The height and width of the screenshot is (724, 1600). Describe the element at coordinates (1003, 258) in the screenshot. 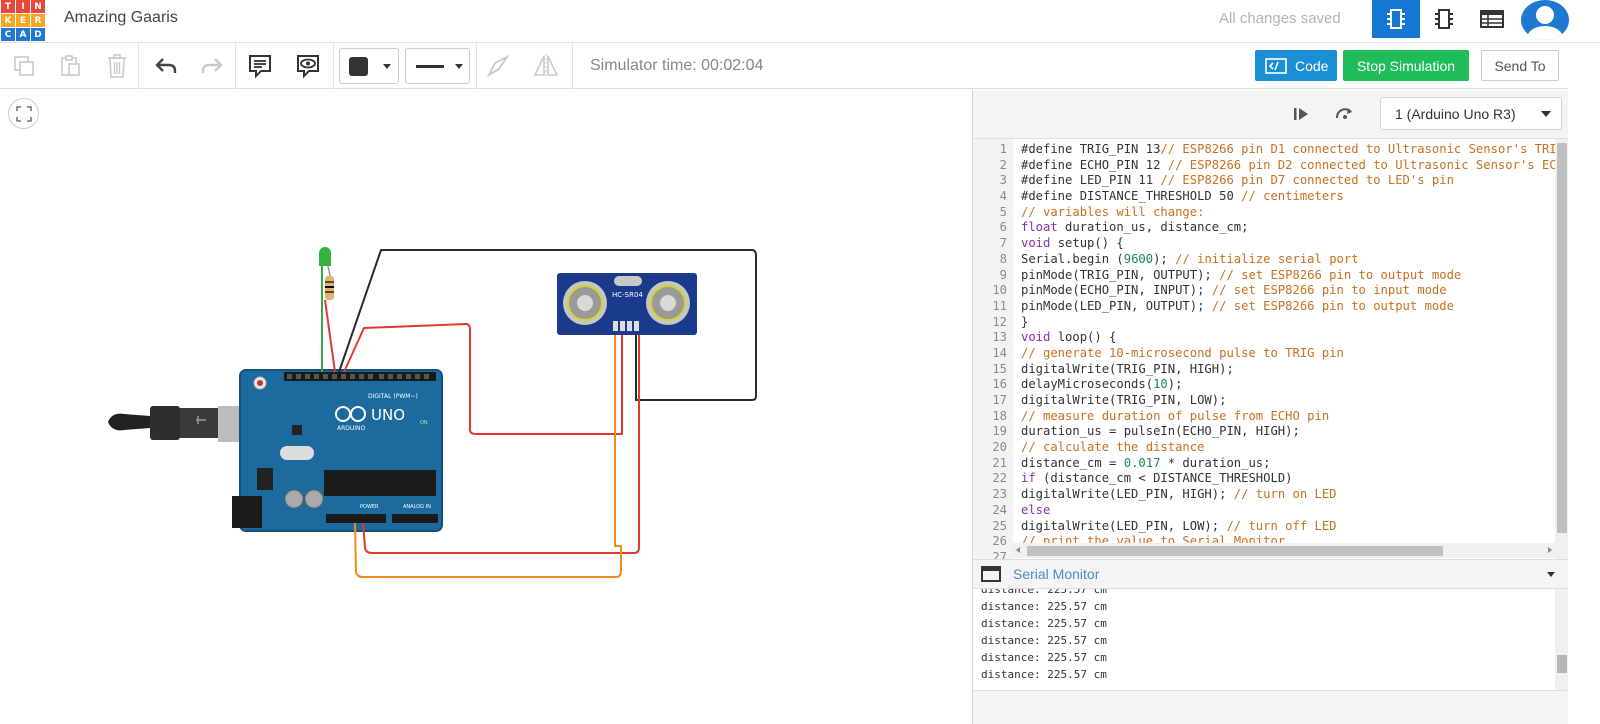

I see `line-number: 8` at that location.